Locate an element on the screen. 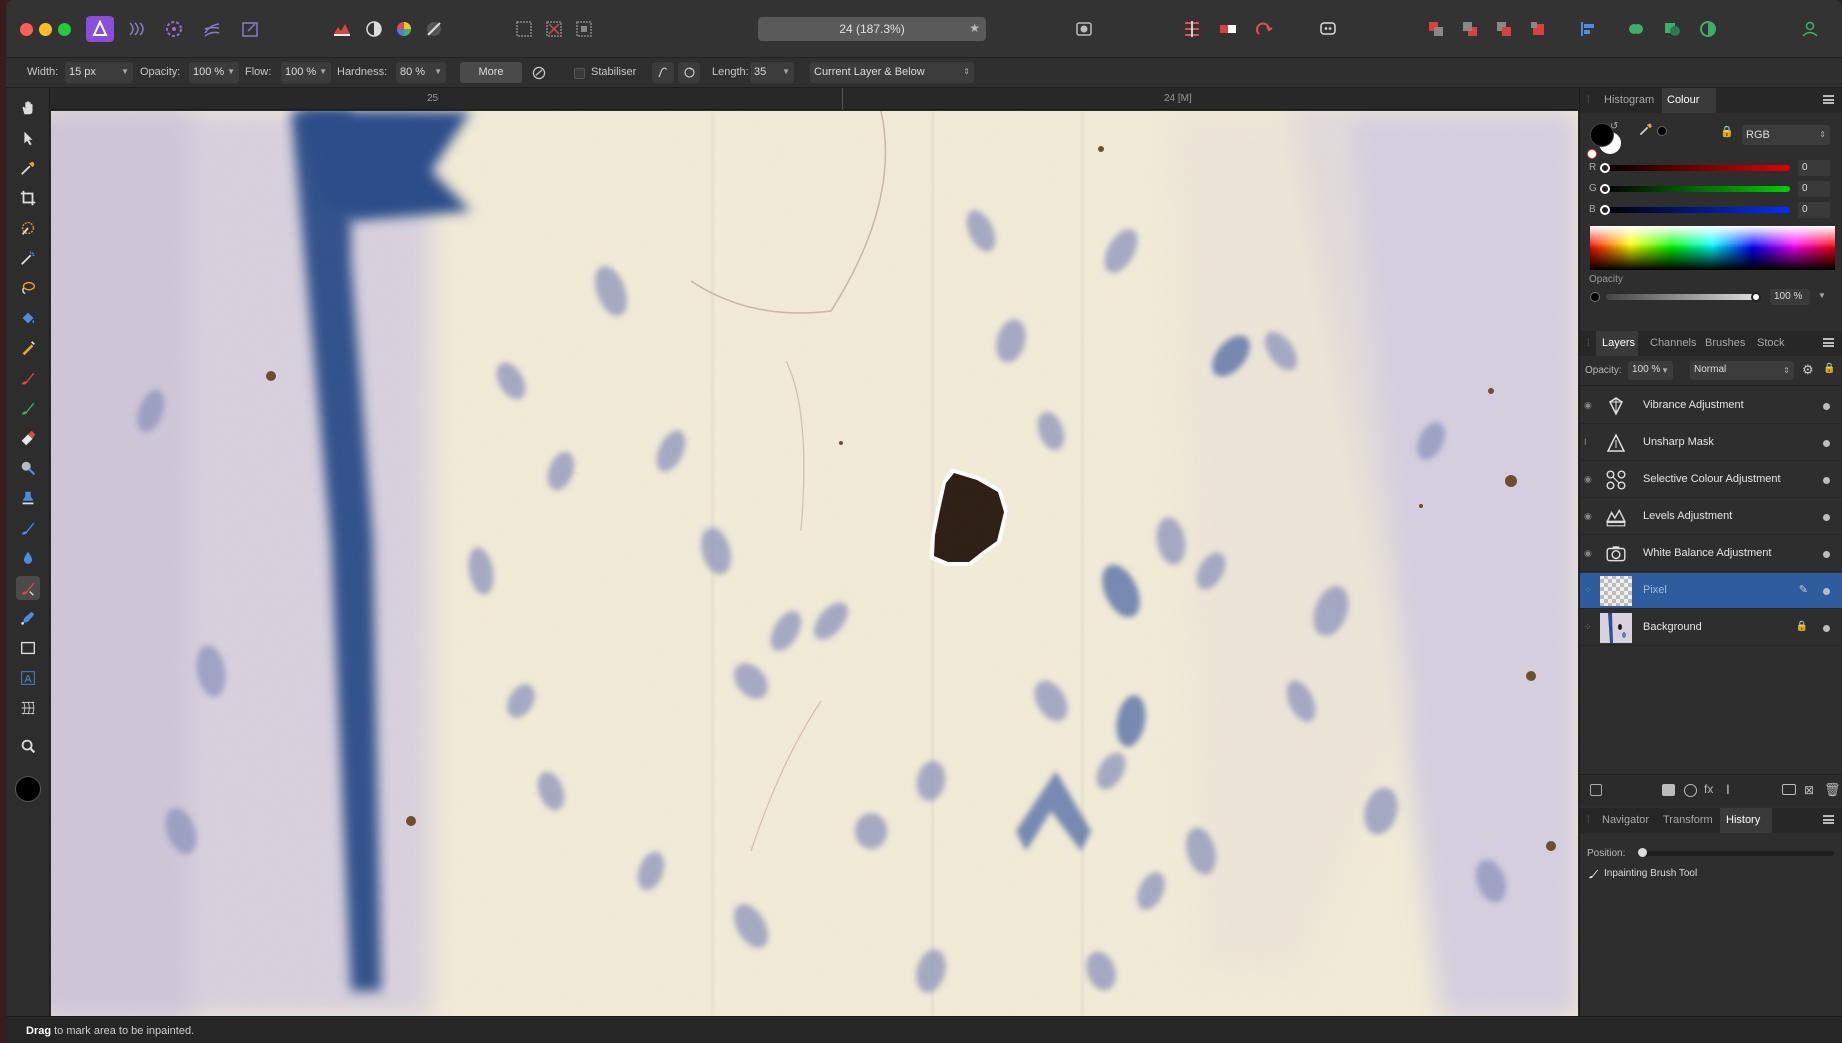  adjustment-layer-icon is located at coordinates (1690, 790).